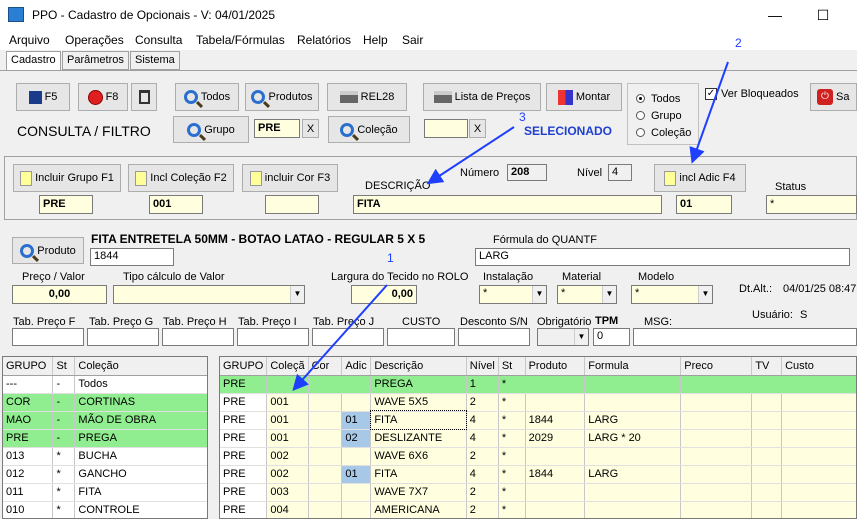  What do you see at coordinates (522, 117) in the screenshot?
I see `annotation-number-3: 3` at bounding box center [522, 117].